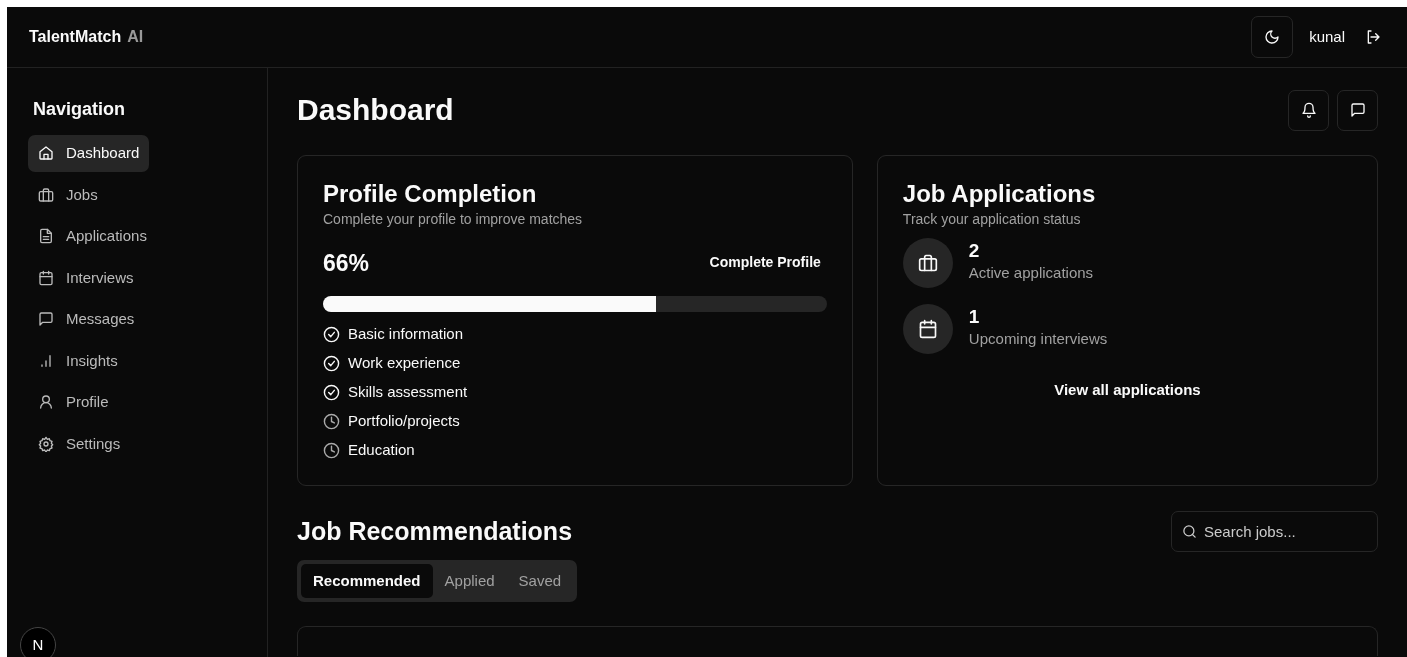 The height and width of the screenshot is (657, 1407). I want to click on person-icon, so click(46, 402).